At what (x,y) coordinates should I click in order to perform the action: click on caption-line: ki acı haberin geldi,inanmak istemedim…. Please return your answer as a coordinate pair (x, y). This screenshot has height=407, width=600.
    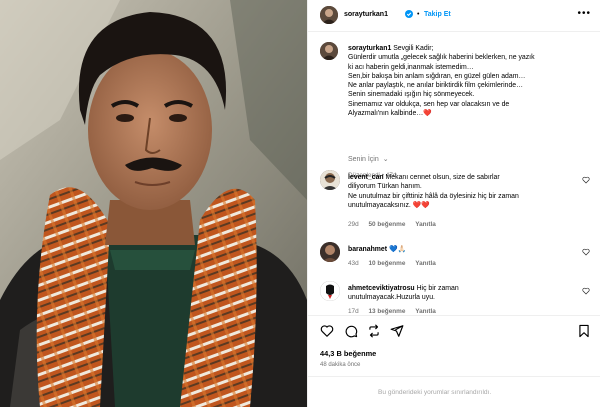
    Looking at the image, I should click on (411, 67).